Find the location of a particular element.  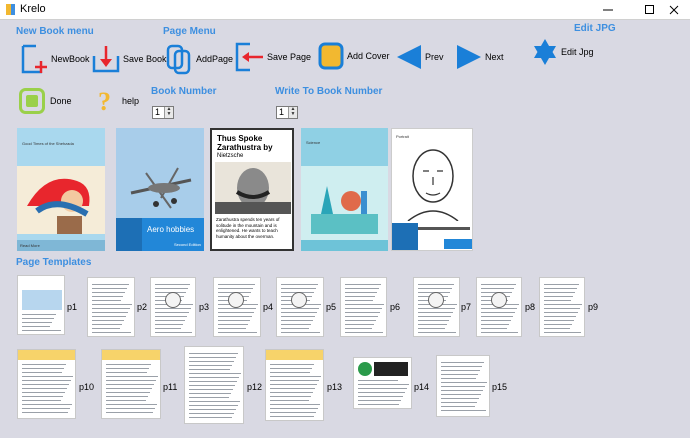

book-number-value: 1 is located at coordinates (158, 112).